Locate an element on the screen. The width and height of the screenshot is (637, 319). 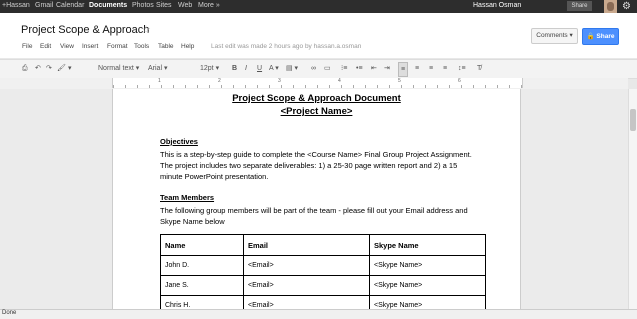
ruler-number: 2 is located at coordinates (219, 81).